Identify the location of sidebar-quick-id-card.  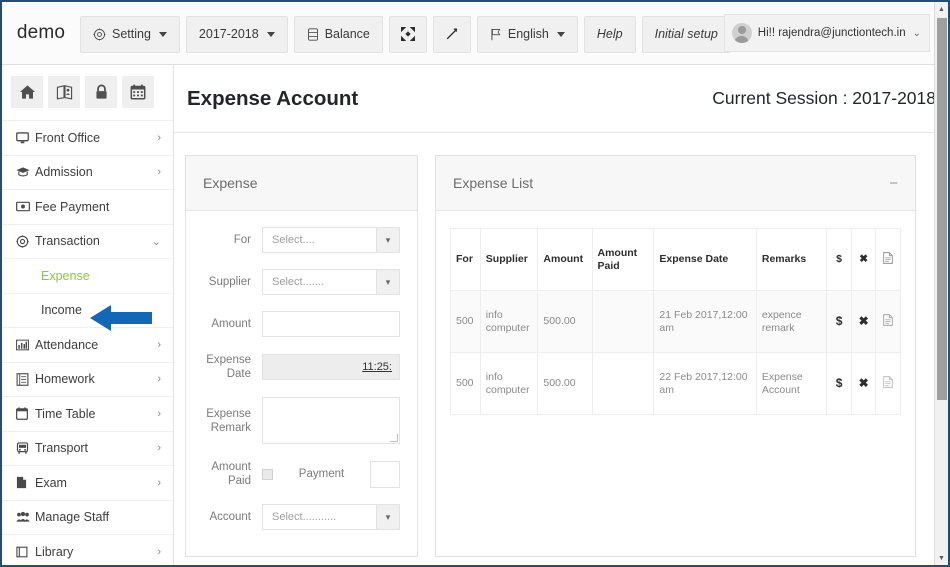
(64, 92).